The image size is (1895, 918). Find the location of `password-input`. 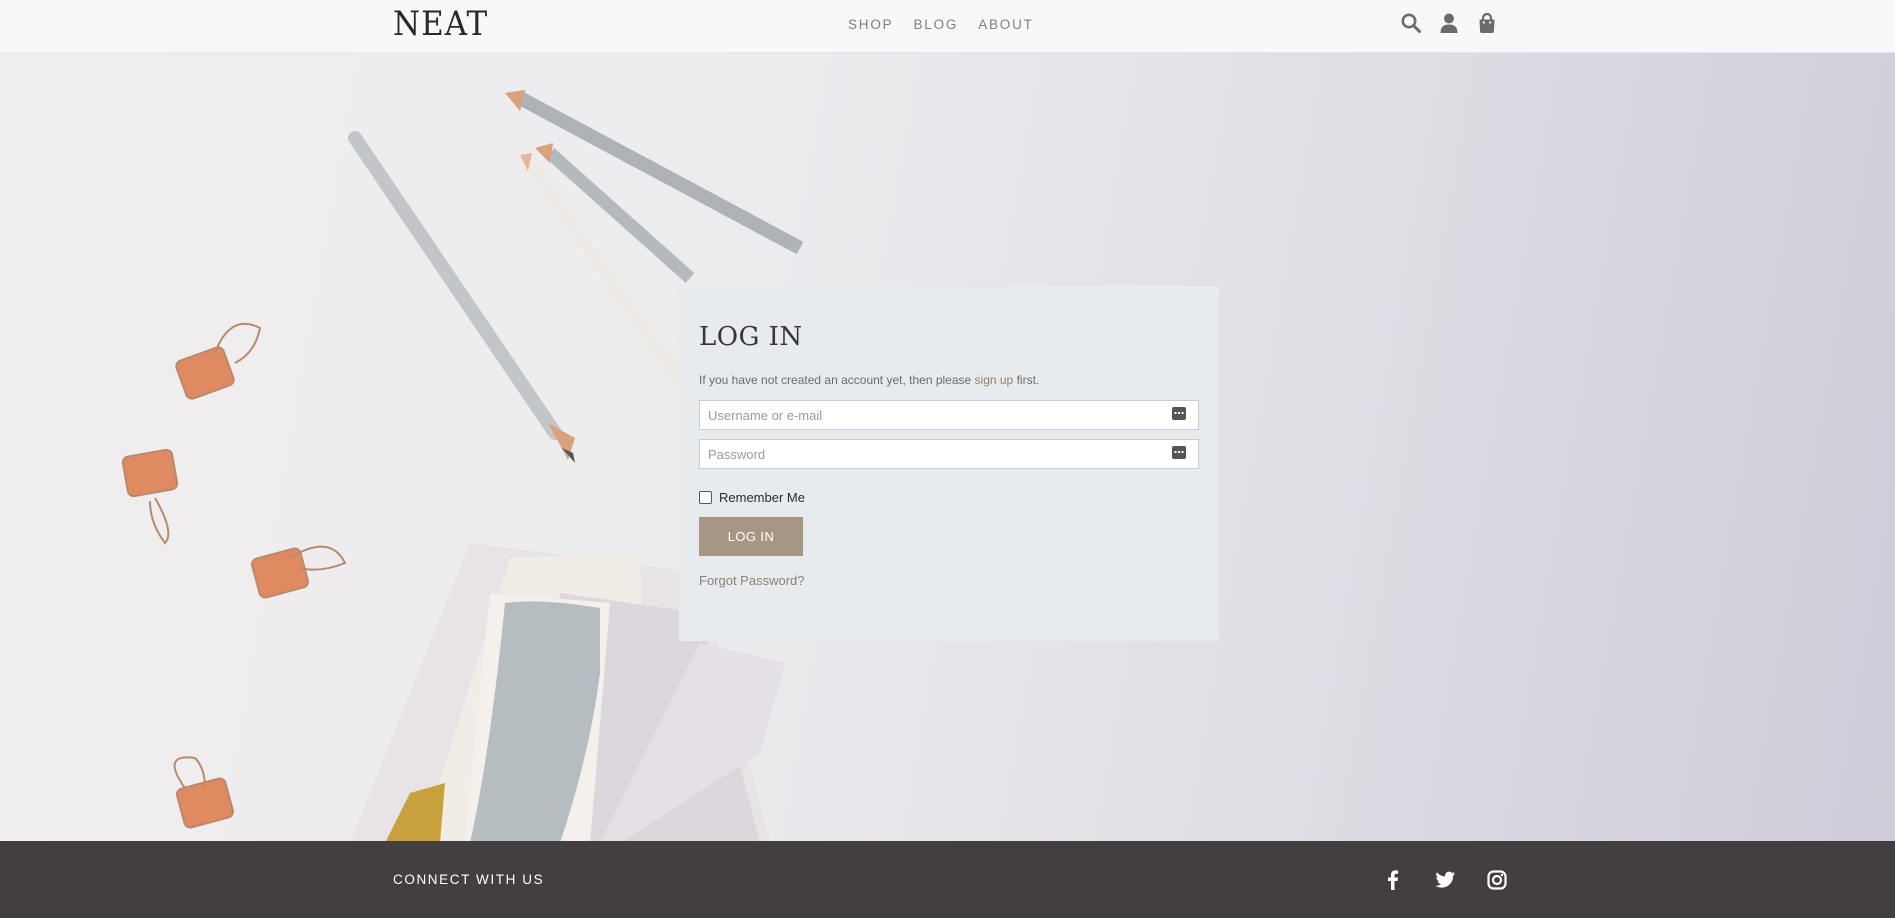

password-input is located at coordinates (930, 454).